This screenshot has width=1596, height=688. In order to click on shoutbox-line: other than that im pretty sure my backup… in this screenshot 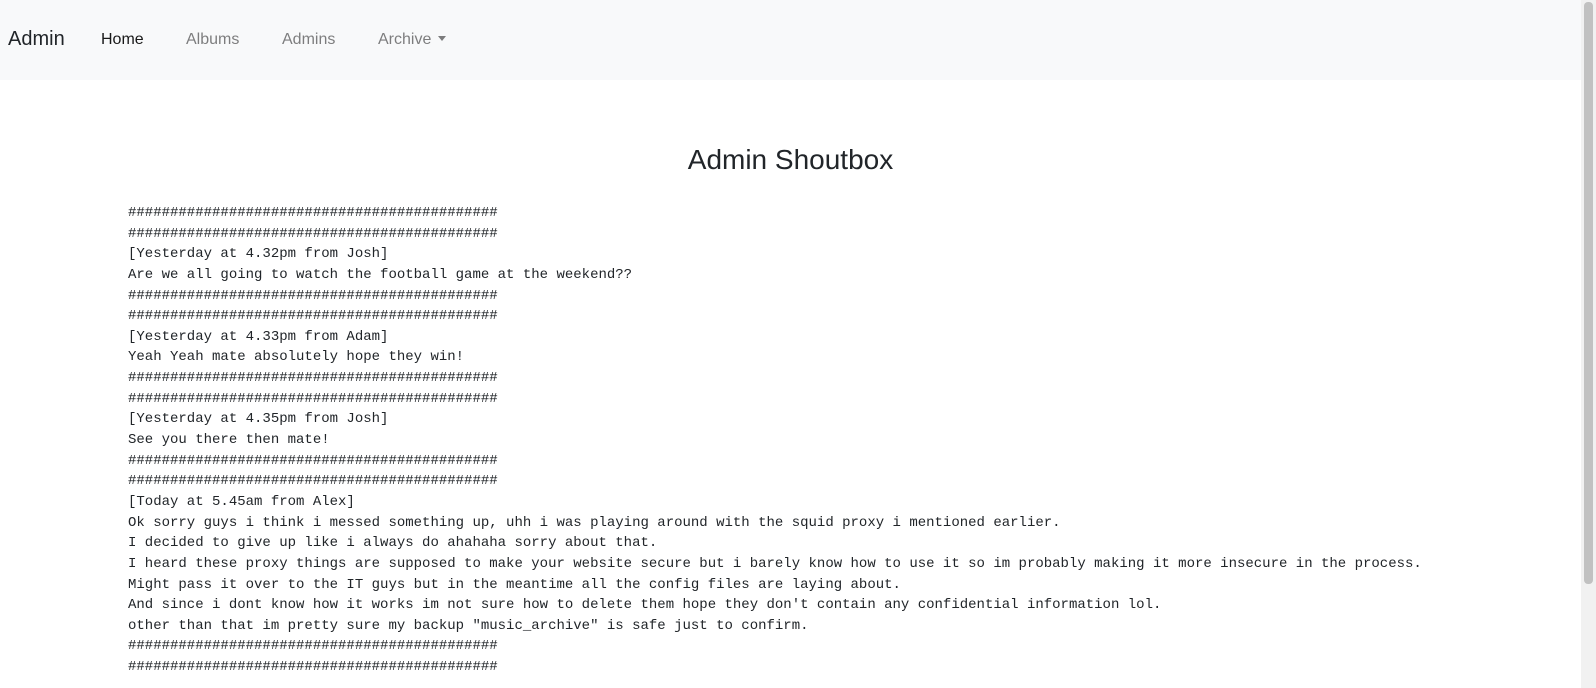, I will do `click(468, 625)`.